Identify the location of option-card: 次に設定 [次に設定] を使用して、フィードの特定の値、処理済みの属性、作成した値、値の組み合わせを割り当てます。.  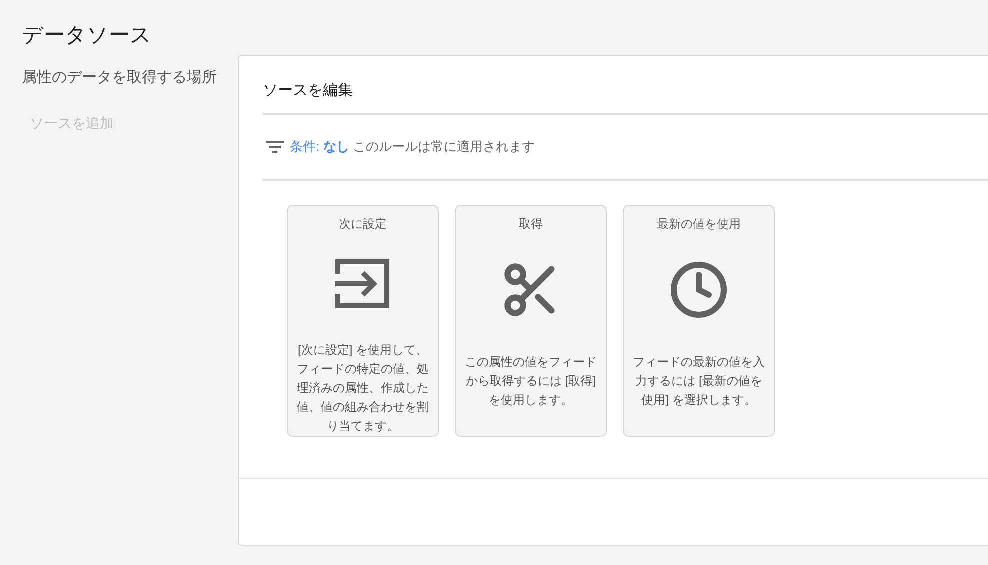
(363, 321).